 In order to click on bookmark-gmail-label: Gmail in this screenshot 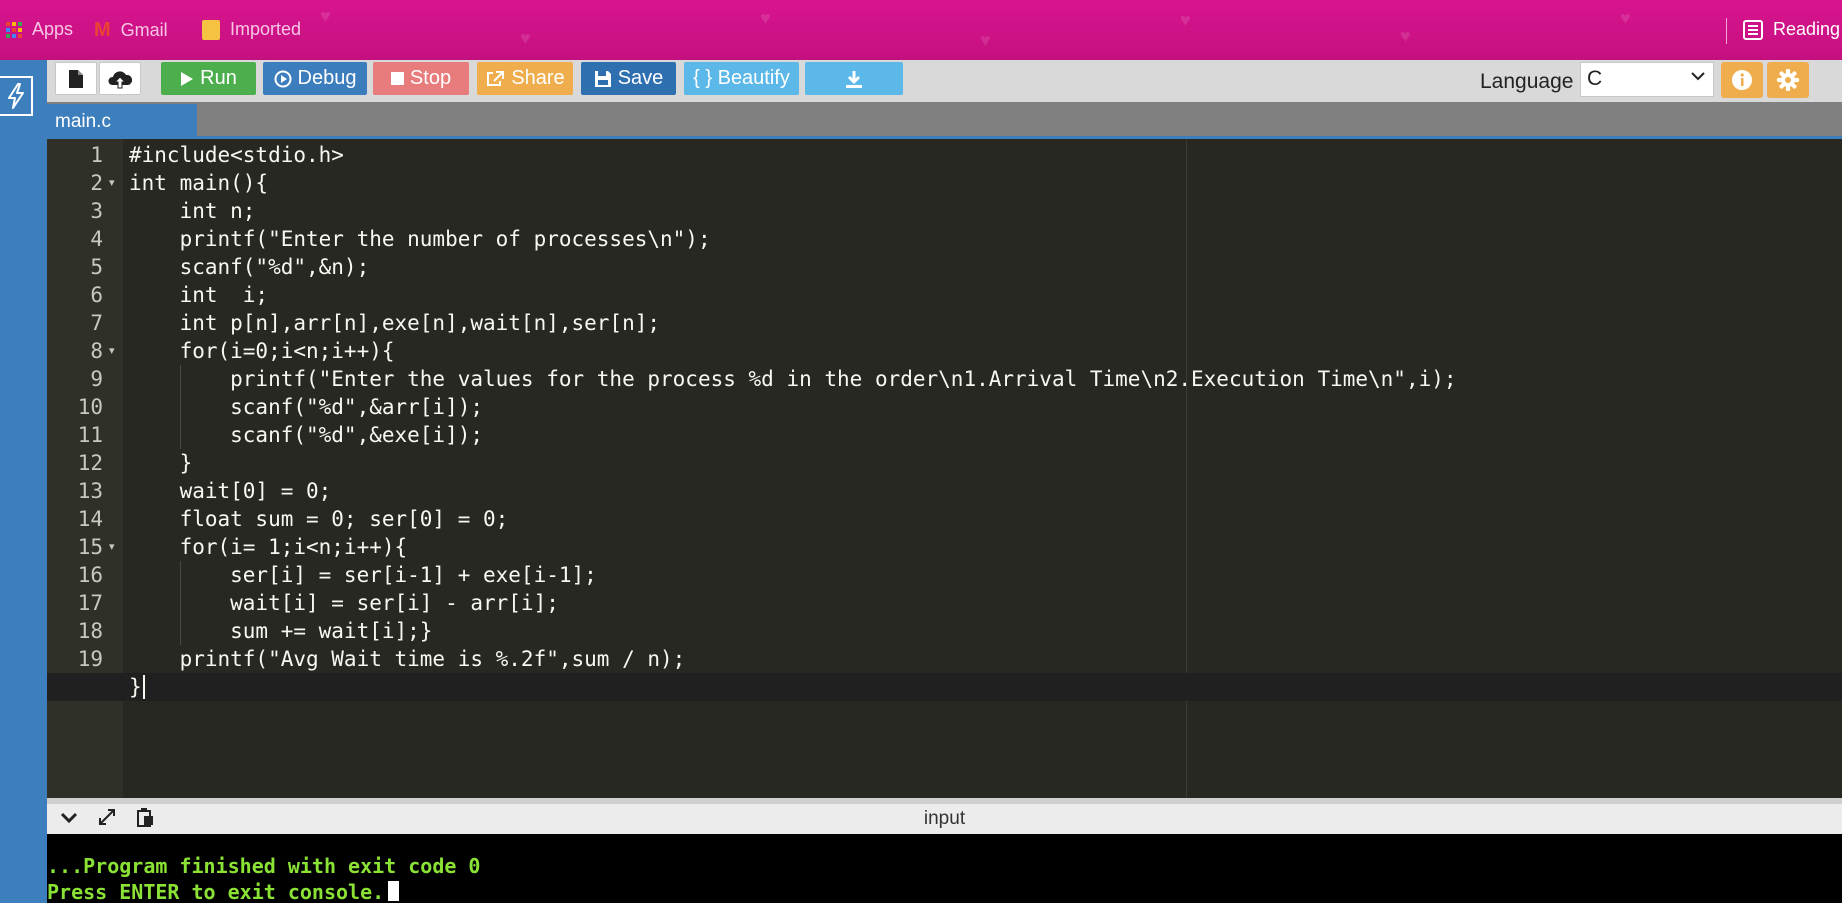, I will do `click(144, 30)`.